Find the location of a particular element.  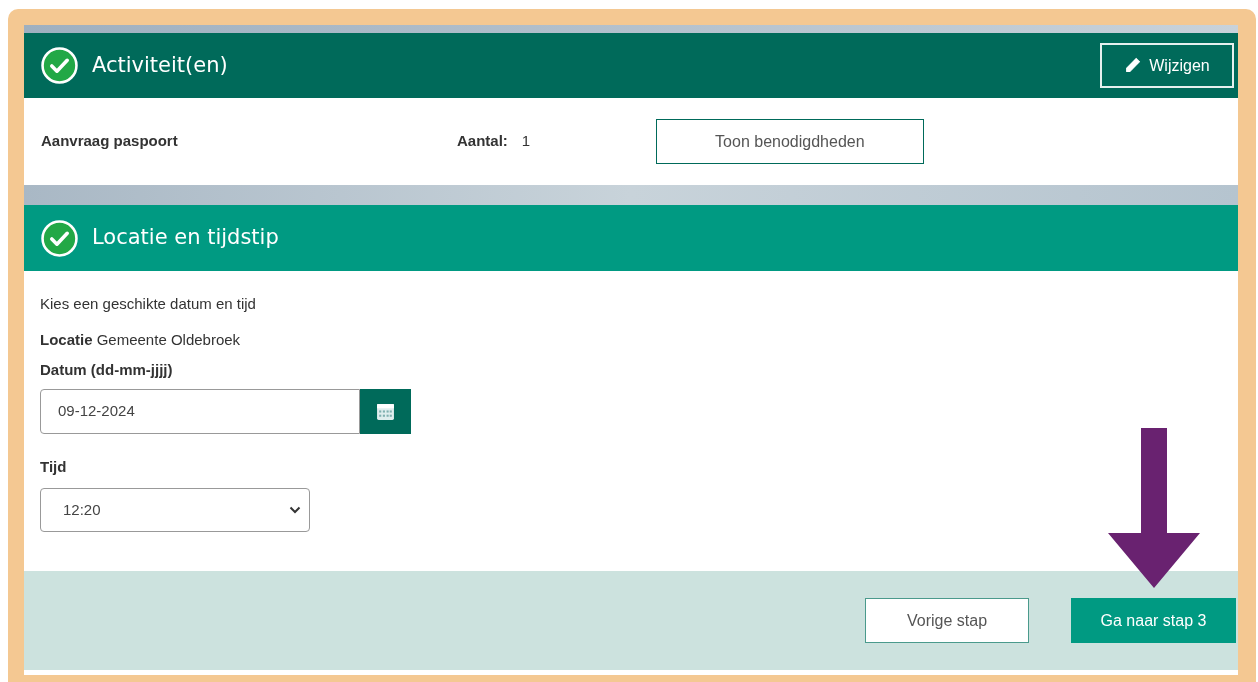

edit-button: Wijzigen is located at coordinates (1167, 65).